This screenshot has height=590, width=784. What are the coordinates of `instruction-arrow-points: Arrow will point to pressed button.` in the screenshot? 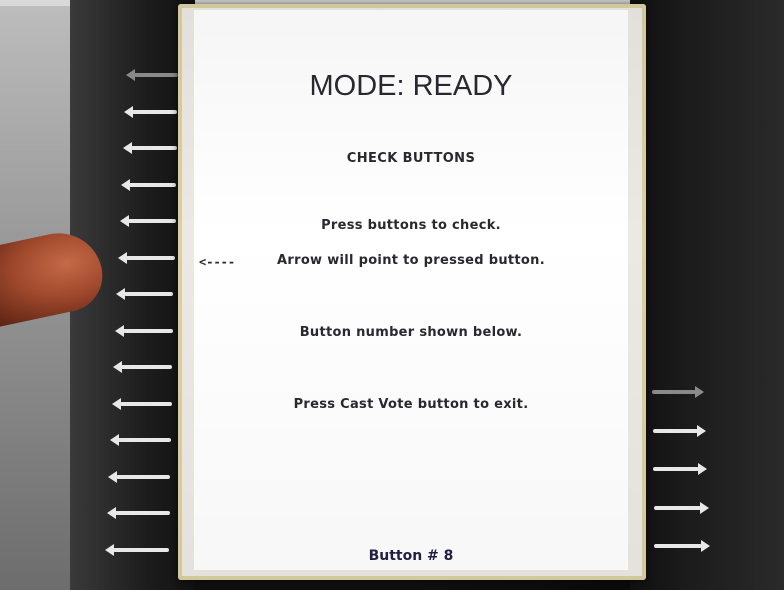 It's located at (411, 260).